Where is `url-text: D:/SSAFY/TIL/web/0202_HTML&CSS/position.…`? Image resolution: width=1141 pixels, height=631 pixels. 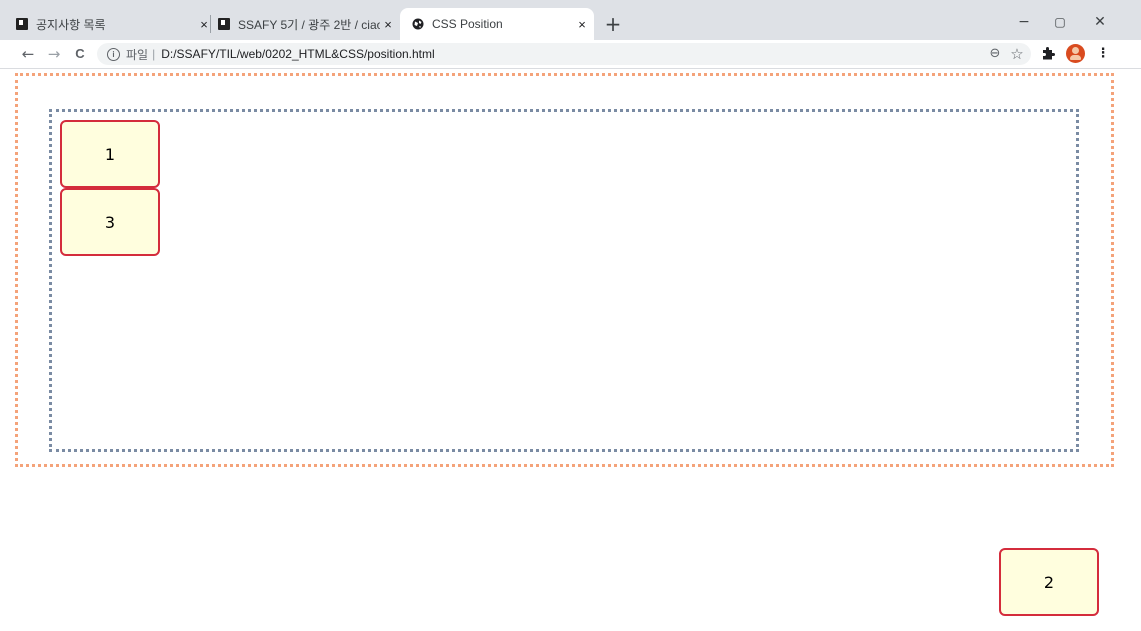
url-text: D:/SSAFY/TIL/web/0202_HTML&CSS/position.… is located at coordinates (297, 54).